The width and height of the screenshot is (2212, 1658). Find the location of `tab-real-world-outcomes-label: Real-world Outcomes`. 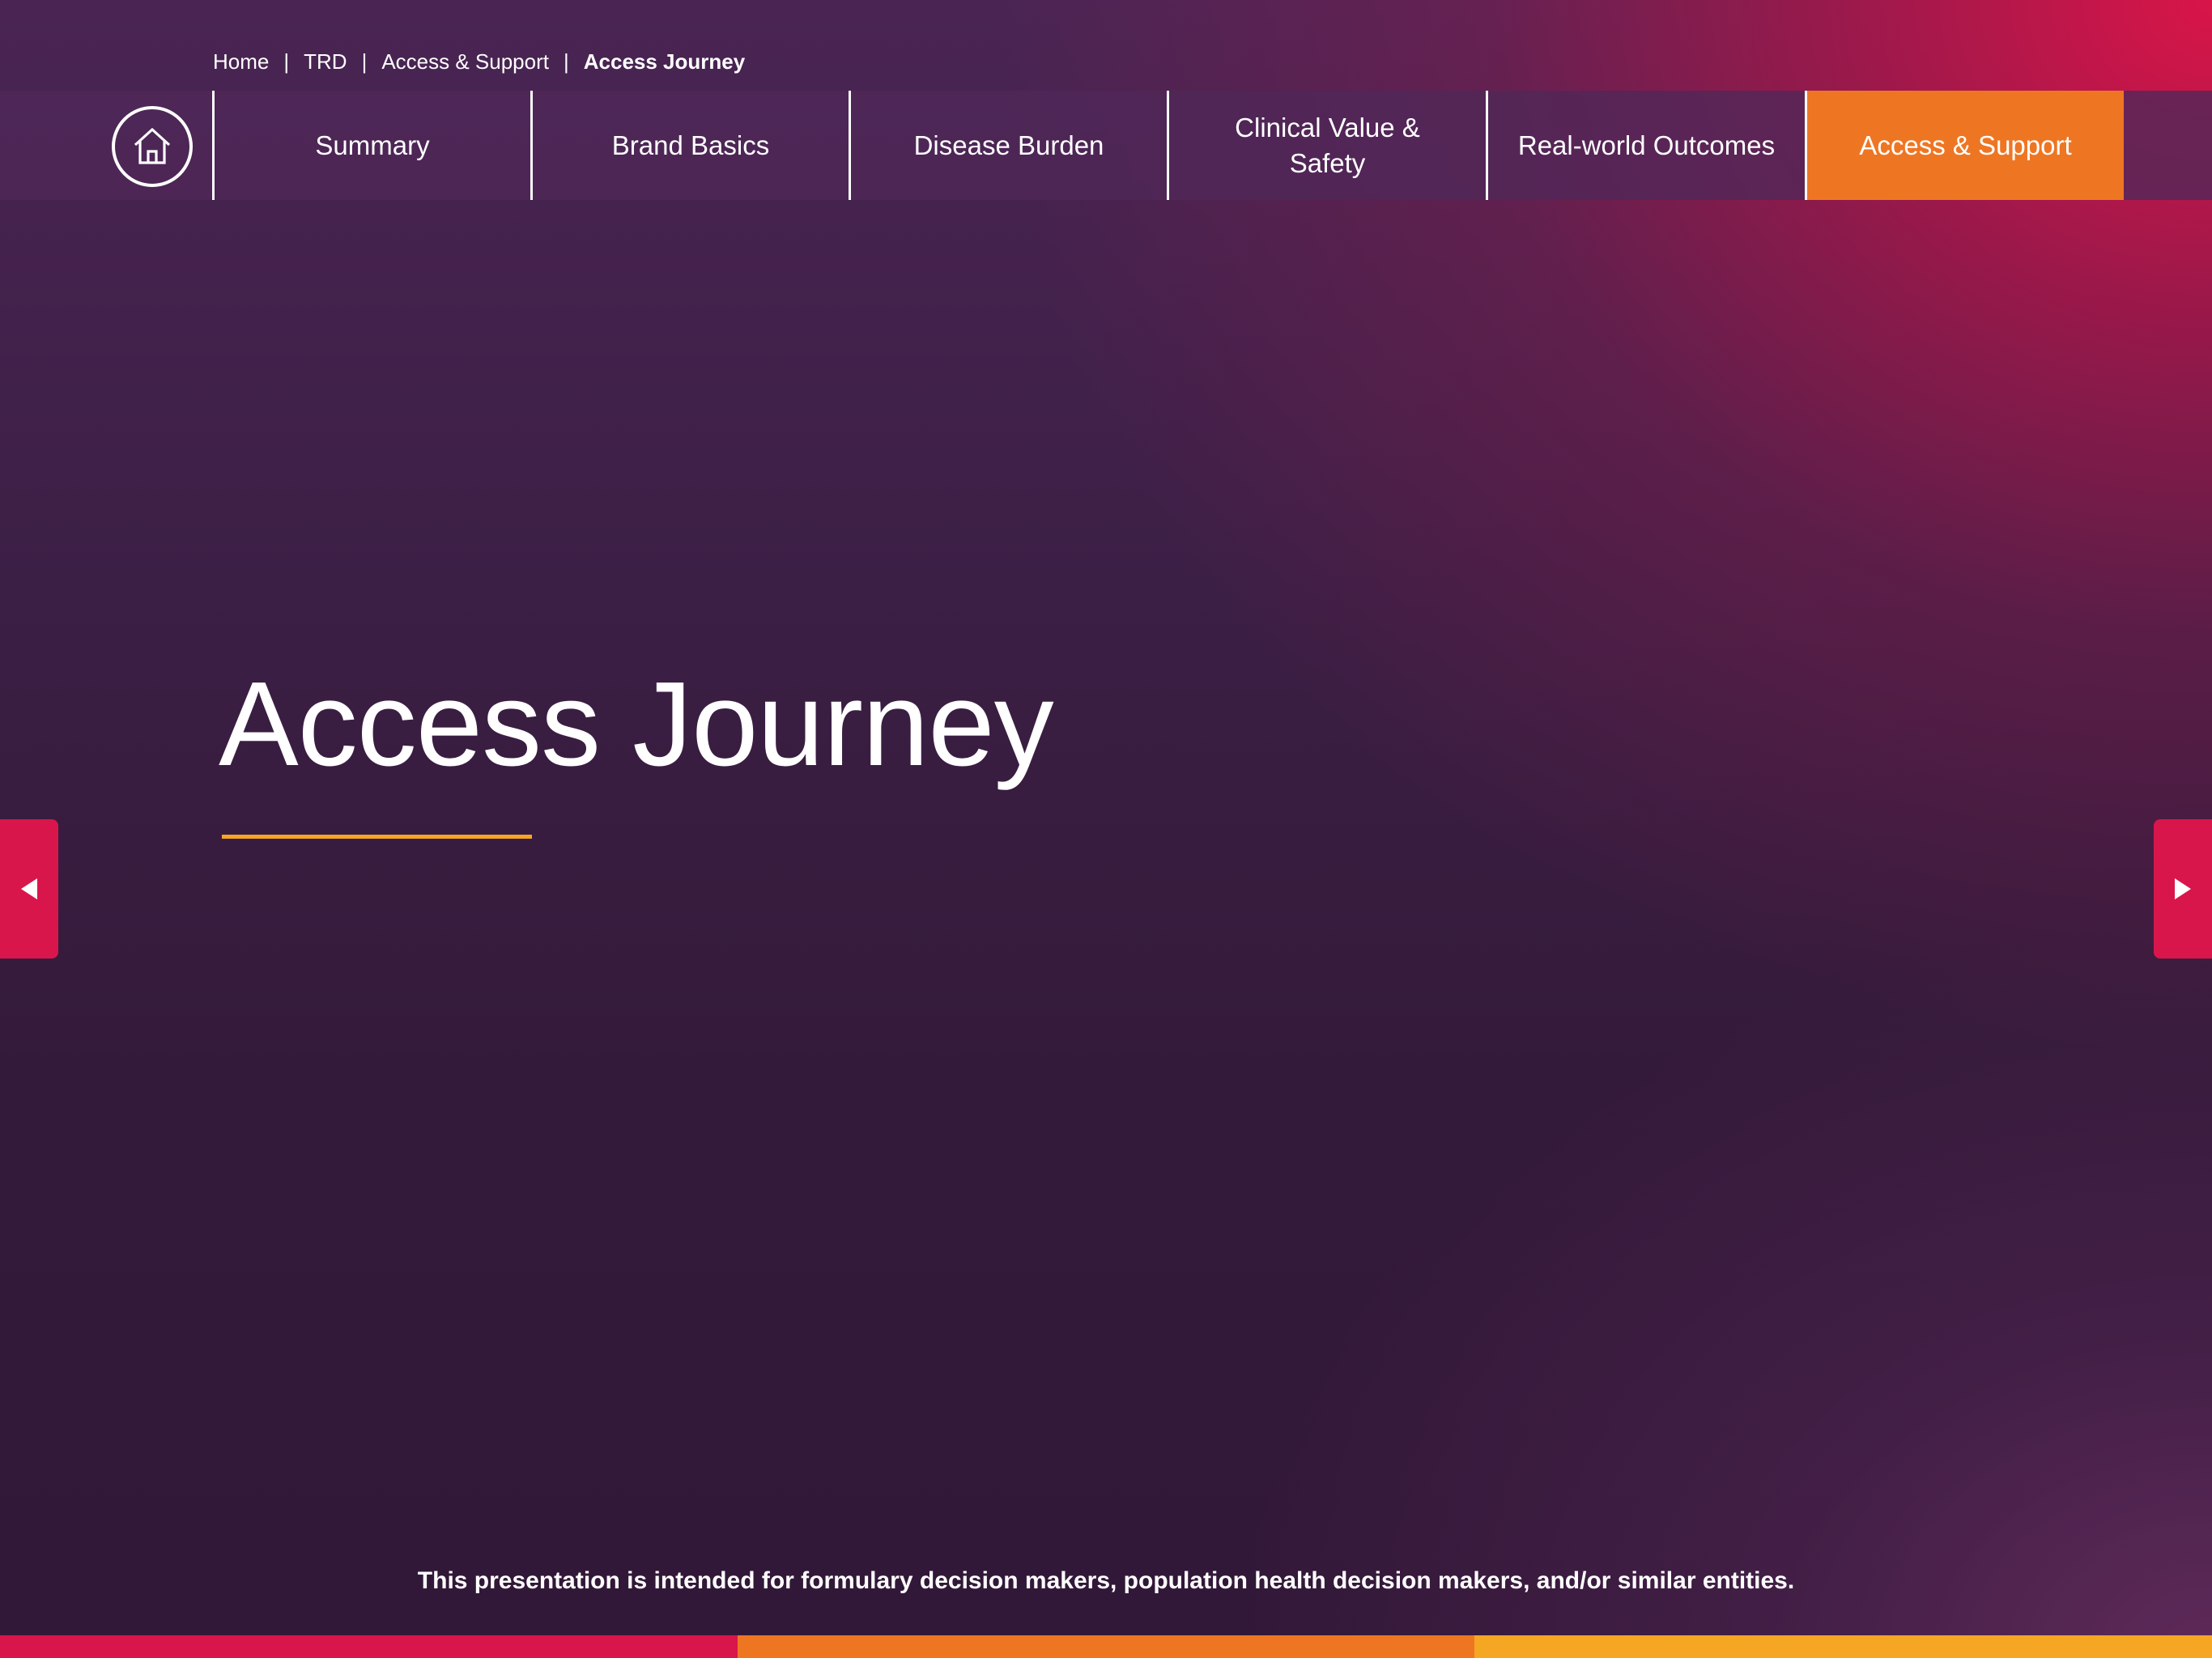

tab-real-world-outcomes-label: Real-world Outcomes is located at coordinates (1647, 145).